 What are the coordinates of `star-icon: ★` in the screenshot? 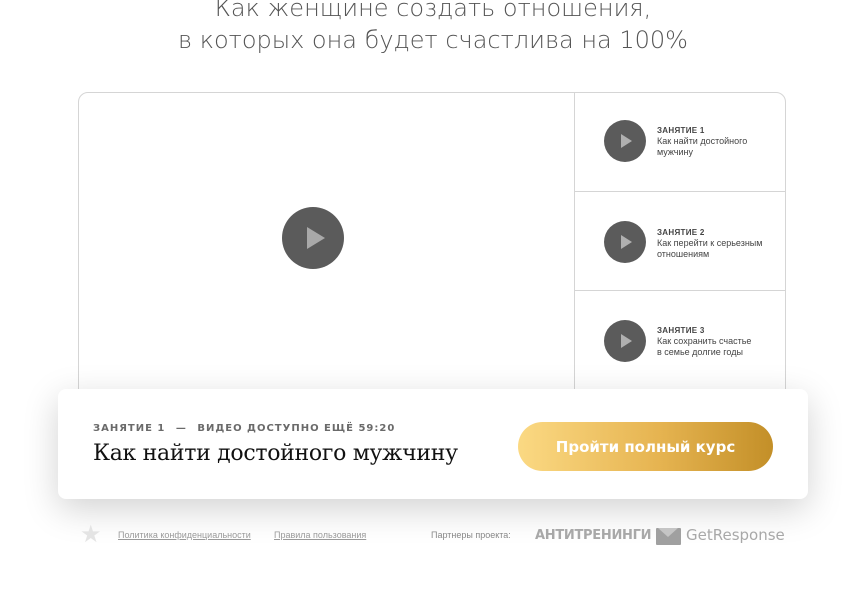 It's located at (91, 534).